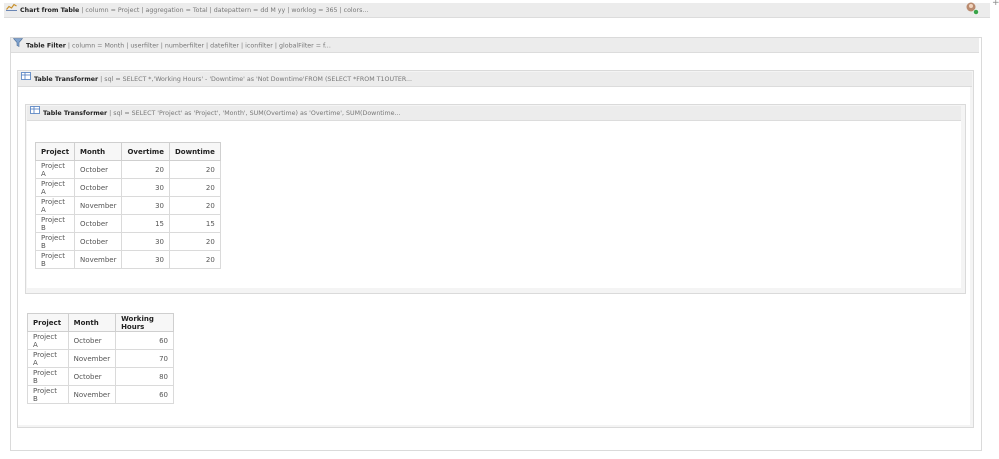 Image resolution: width=999 pixels, height=459 pixels. Describe the element at coordinates (995, 4) in the screenshot. I see `add-icon: +` at that location.